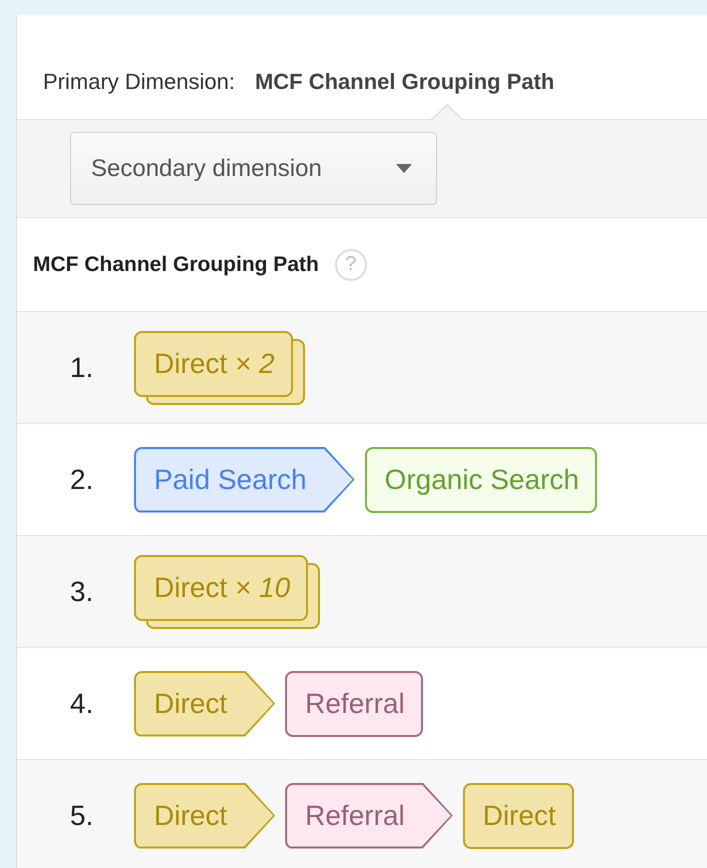 This screenshot has height=868, width=707. What do you see at coordinates (82, 704) in the screenshot?
I see `row-number: 4.` at bounding box center [82, 704].